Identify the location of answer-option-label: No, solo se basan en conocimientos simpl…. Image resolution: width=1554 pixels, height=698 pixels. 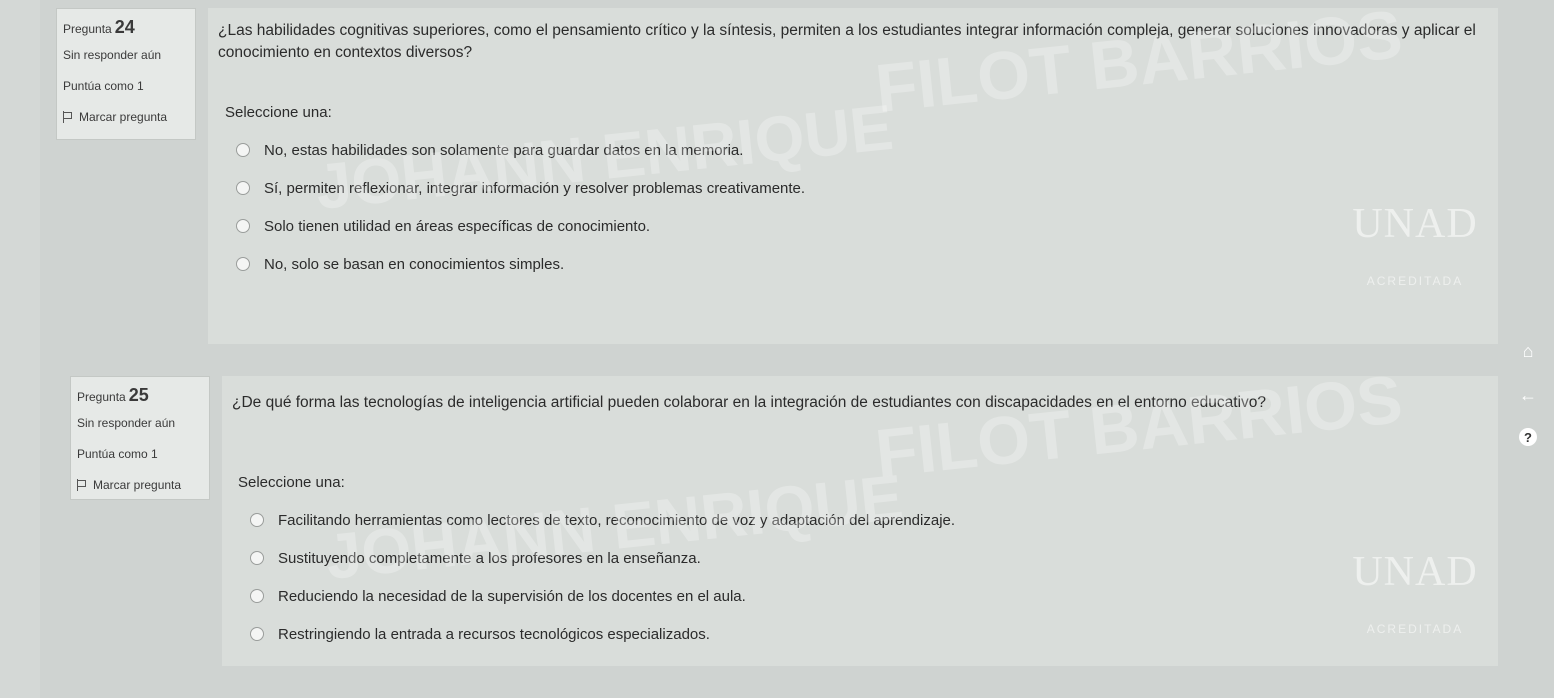
(414, 264).